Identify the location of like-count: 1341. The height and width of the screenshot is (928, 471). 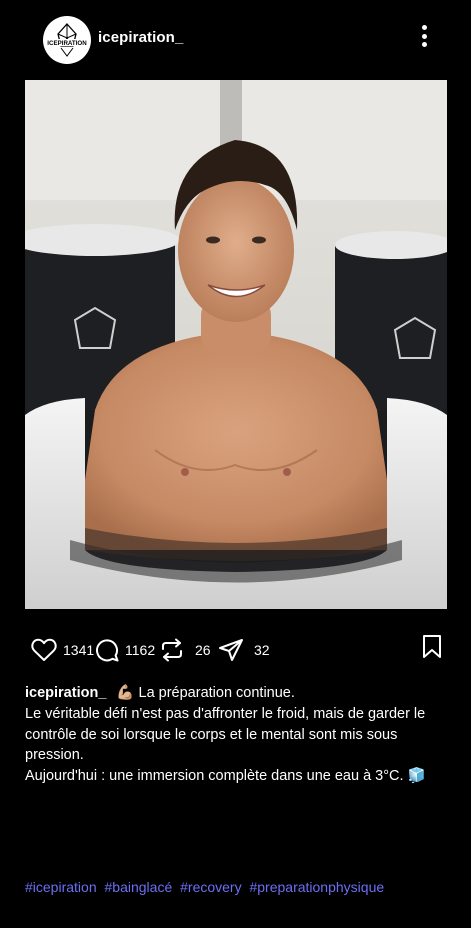
(79, 650).